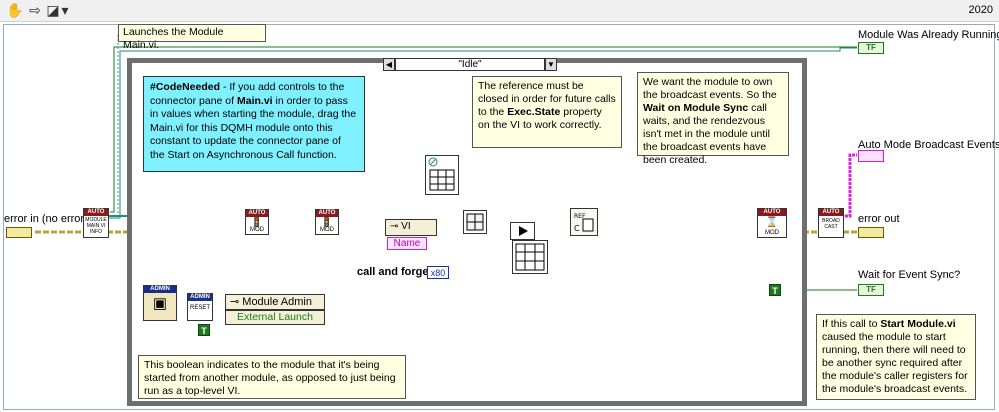 This screenshot has width=999, height=412. What do you see at coordinates (407, 243) in the screenshot?
I see `name-property: Name` at bounding box center [407, 243].